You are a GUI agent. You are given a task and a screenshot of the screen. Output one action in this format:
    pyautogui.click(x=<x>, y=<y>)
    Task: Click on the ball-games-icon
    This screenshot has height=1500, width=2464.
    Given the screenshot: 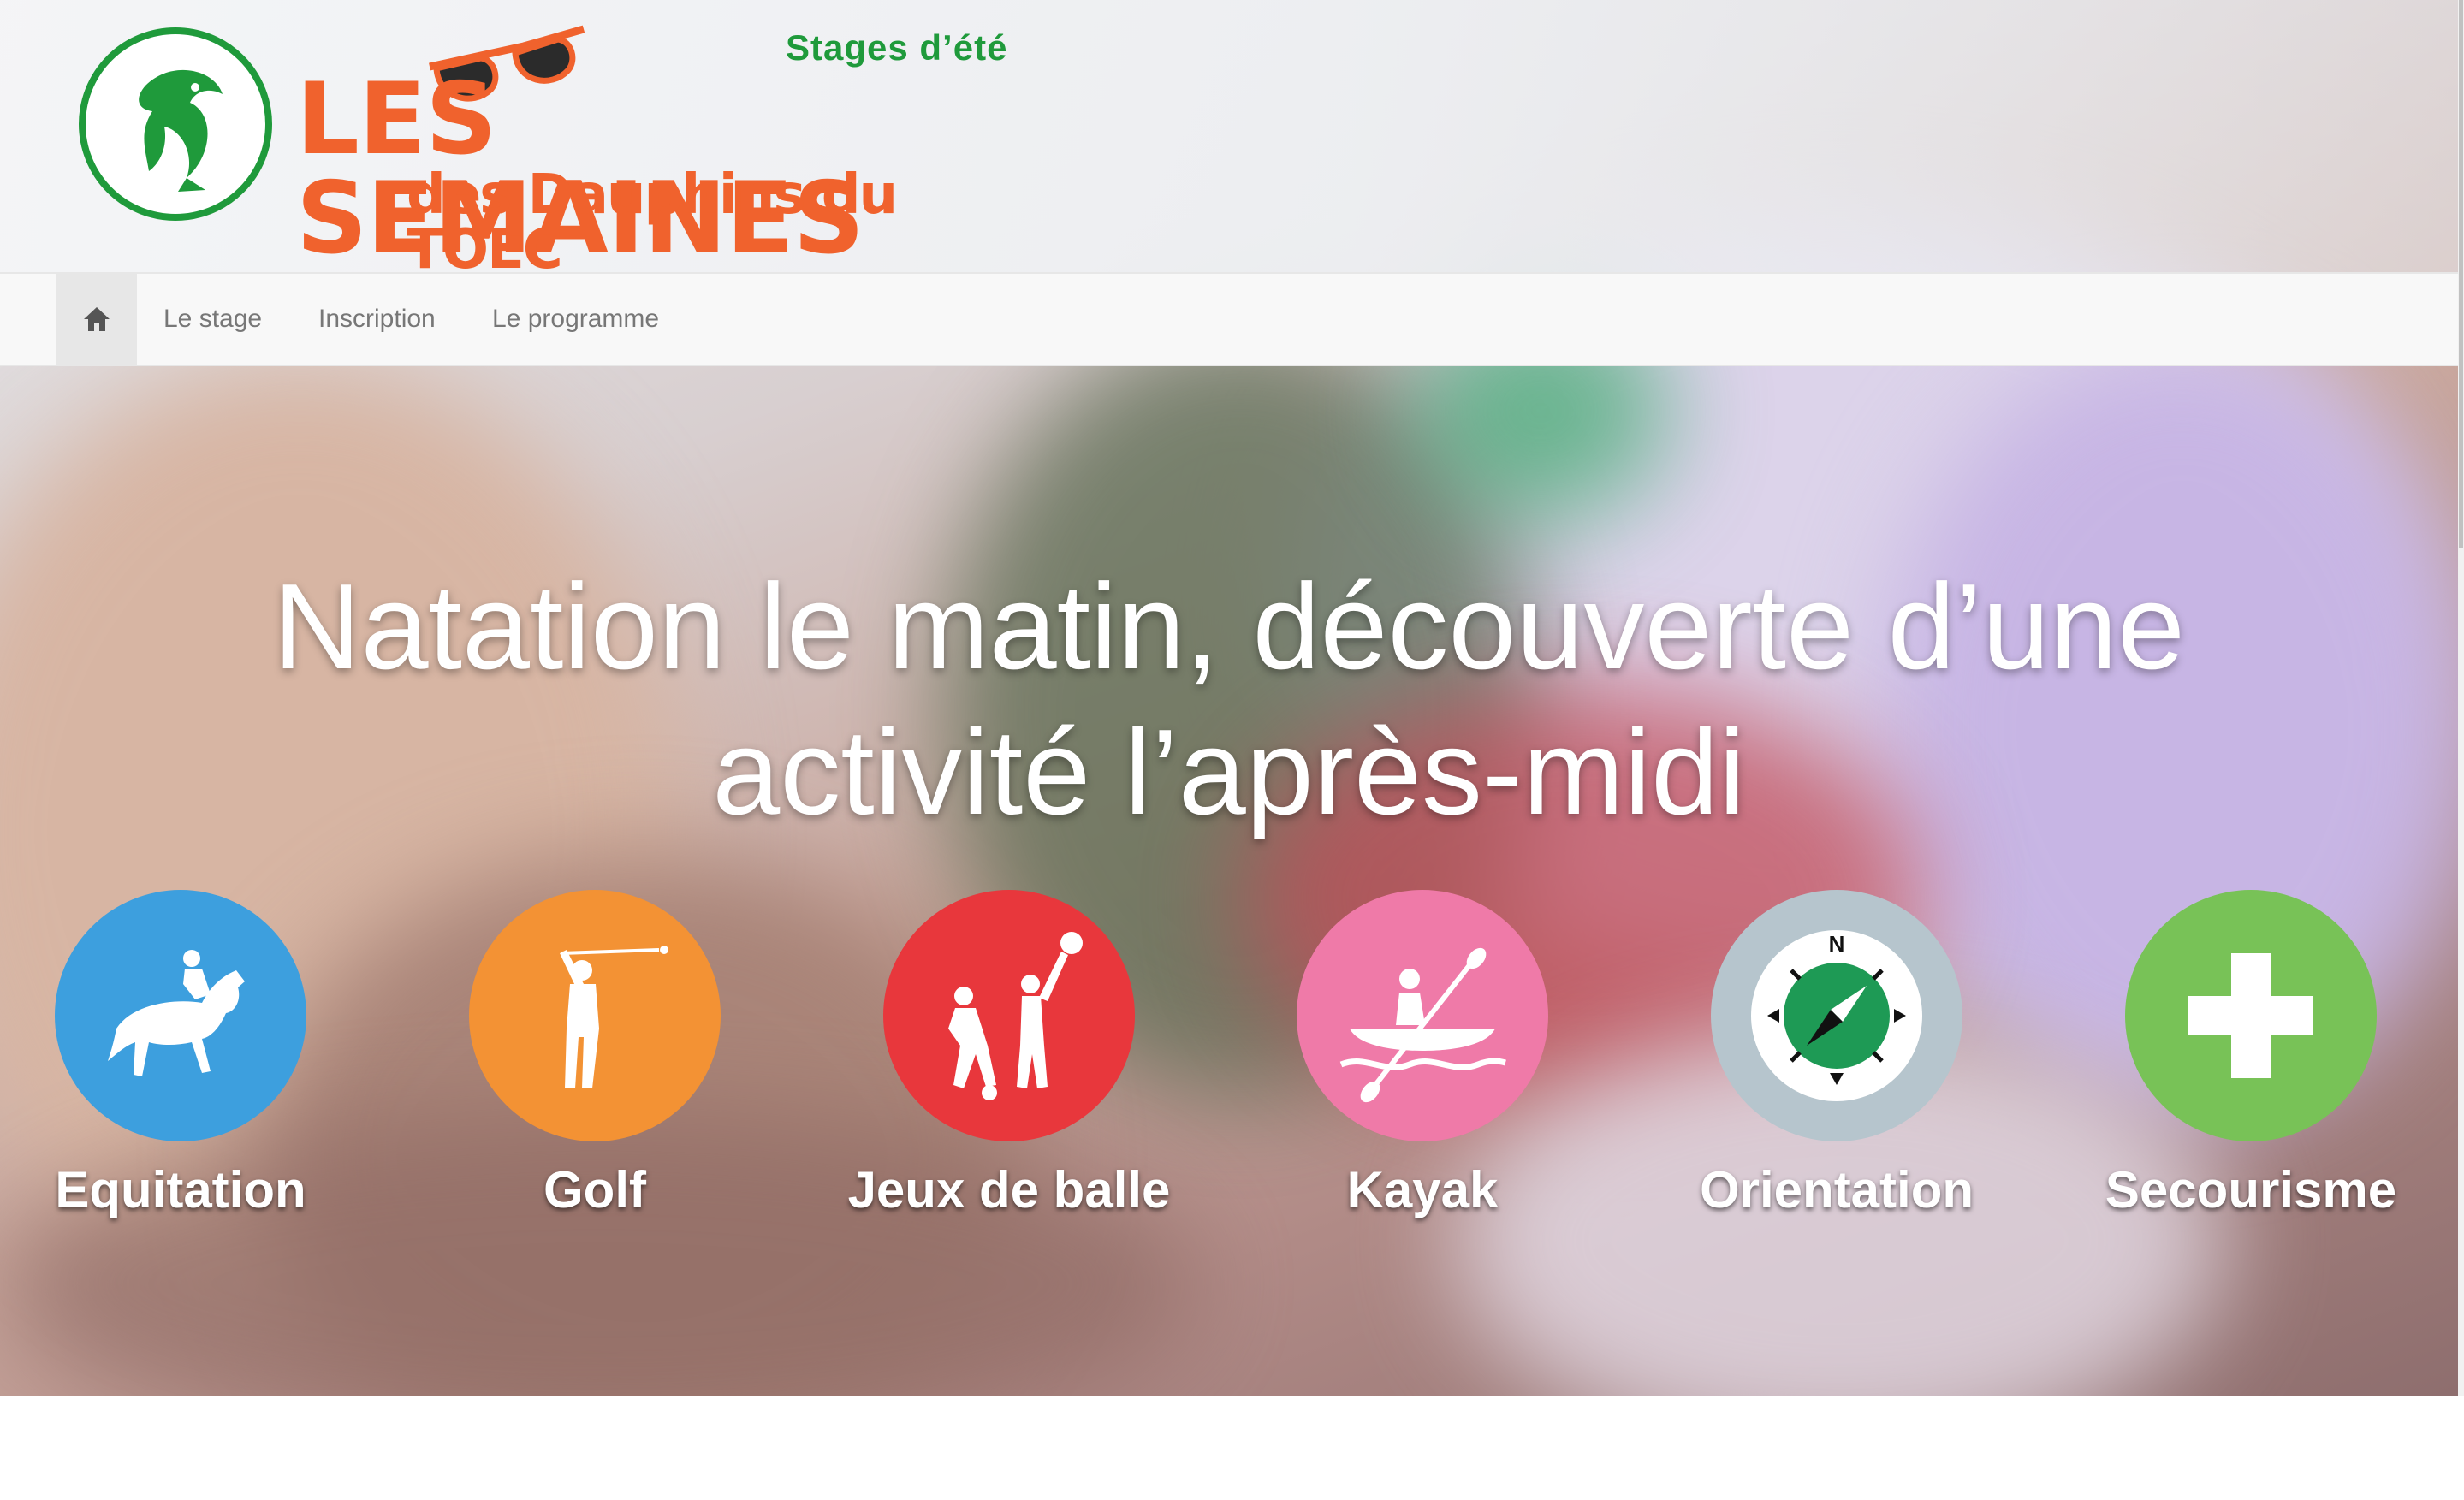 What is the action you would take?
    pyautogui.click(x=1015, y=1016)
    